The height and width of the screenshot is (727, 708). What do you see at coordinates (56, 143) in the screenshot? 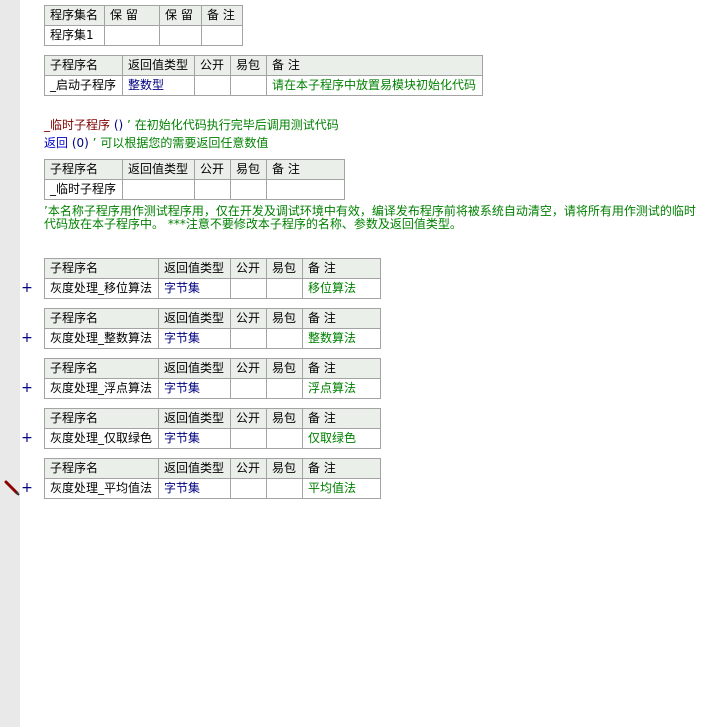
I see `return-keyword: 返回` at bounding box center [56, 143].